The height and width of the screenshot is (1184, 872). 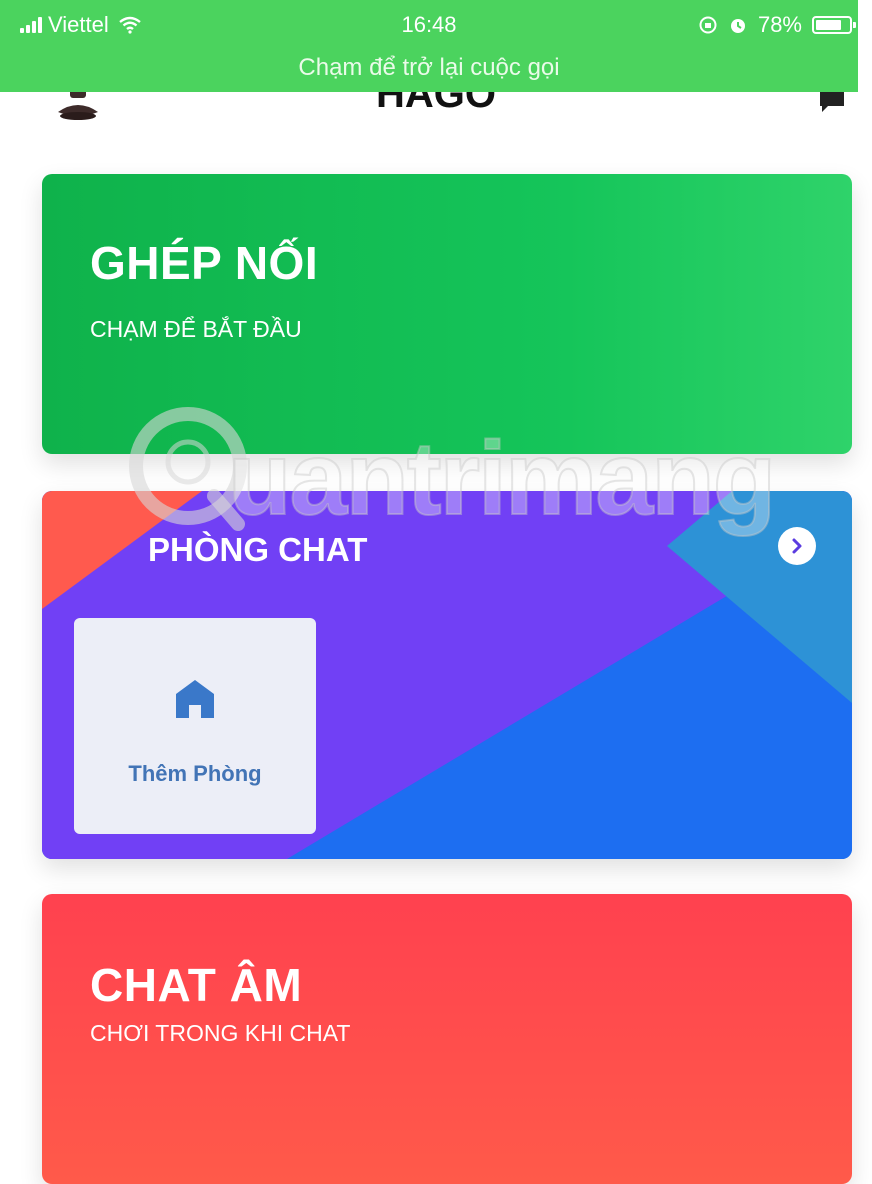 I want to click on app-header: HAGO, so click(x=436, y=117).